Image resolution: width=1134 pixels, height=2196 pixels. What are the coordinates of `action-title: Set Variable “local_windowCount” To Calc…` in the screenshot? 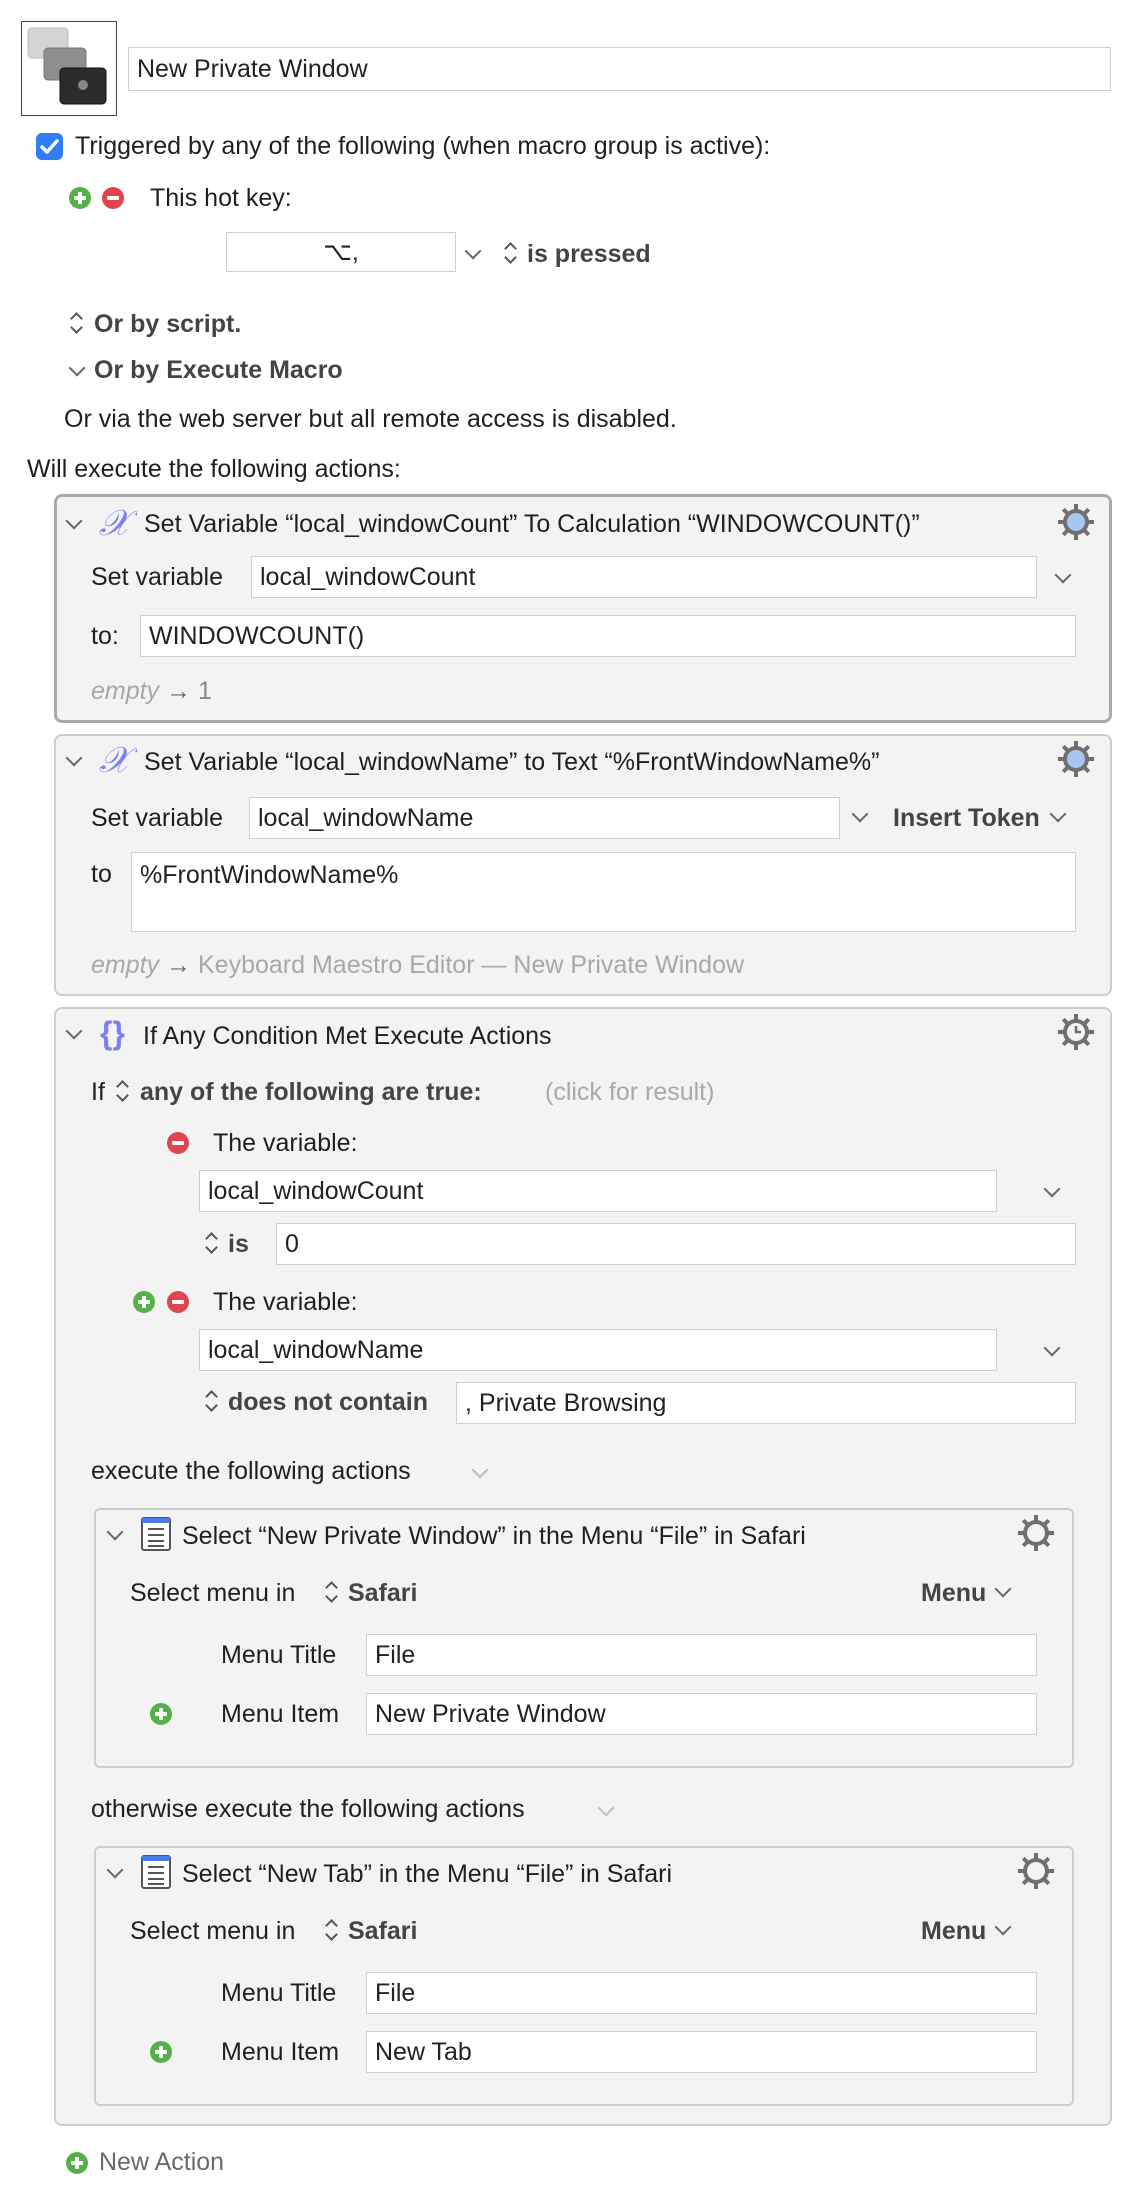 It's located at (532, 524).